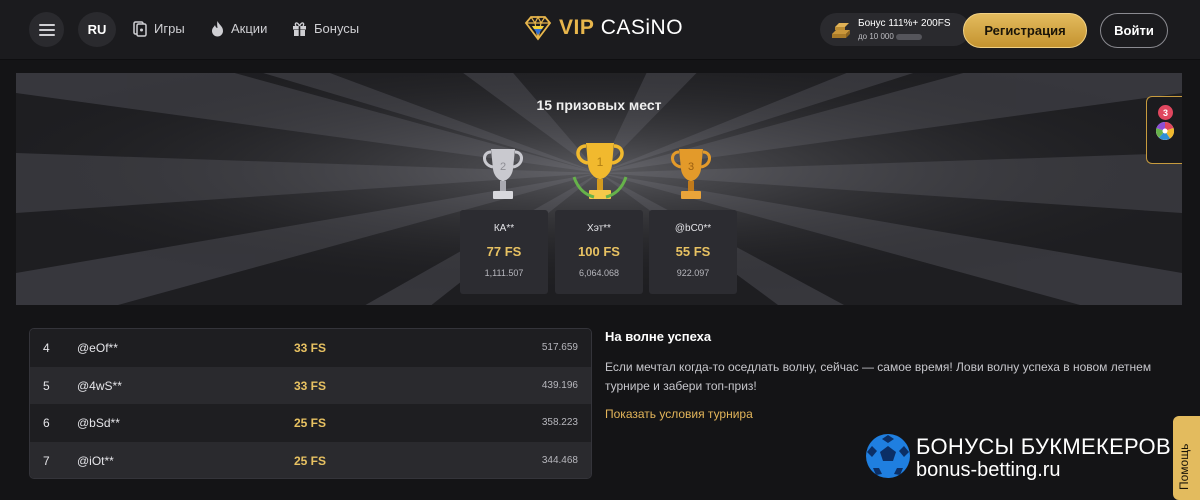  I want to click on register-button: Регистрация, so click(1025, 30).